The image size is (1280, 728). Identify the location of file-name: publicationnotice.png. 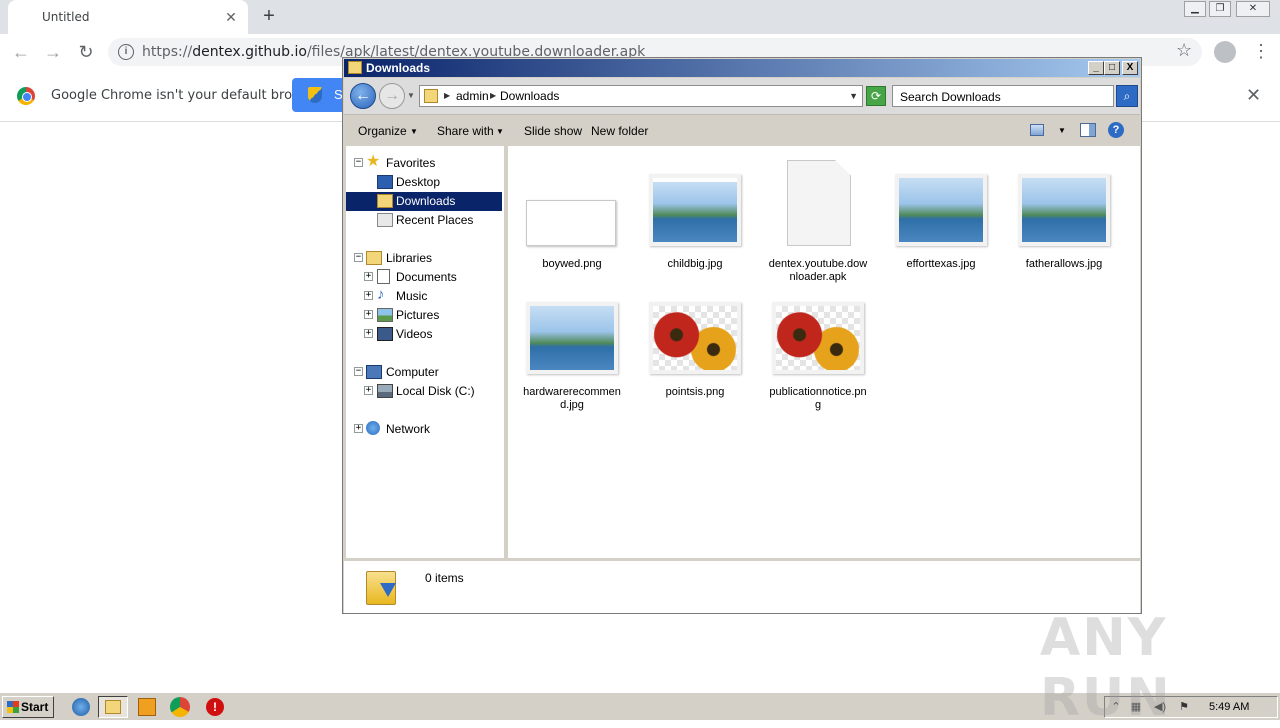
(818, 398).